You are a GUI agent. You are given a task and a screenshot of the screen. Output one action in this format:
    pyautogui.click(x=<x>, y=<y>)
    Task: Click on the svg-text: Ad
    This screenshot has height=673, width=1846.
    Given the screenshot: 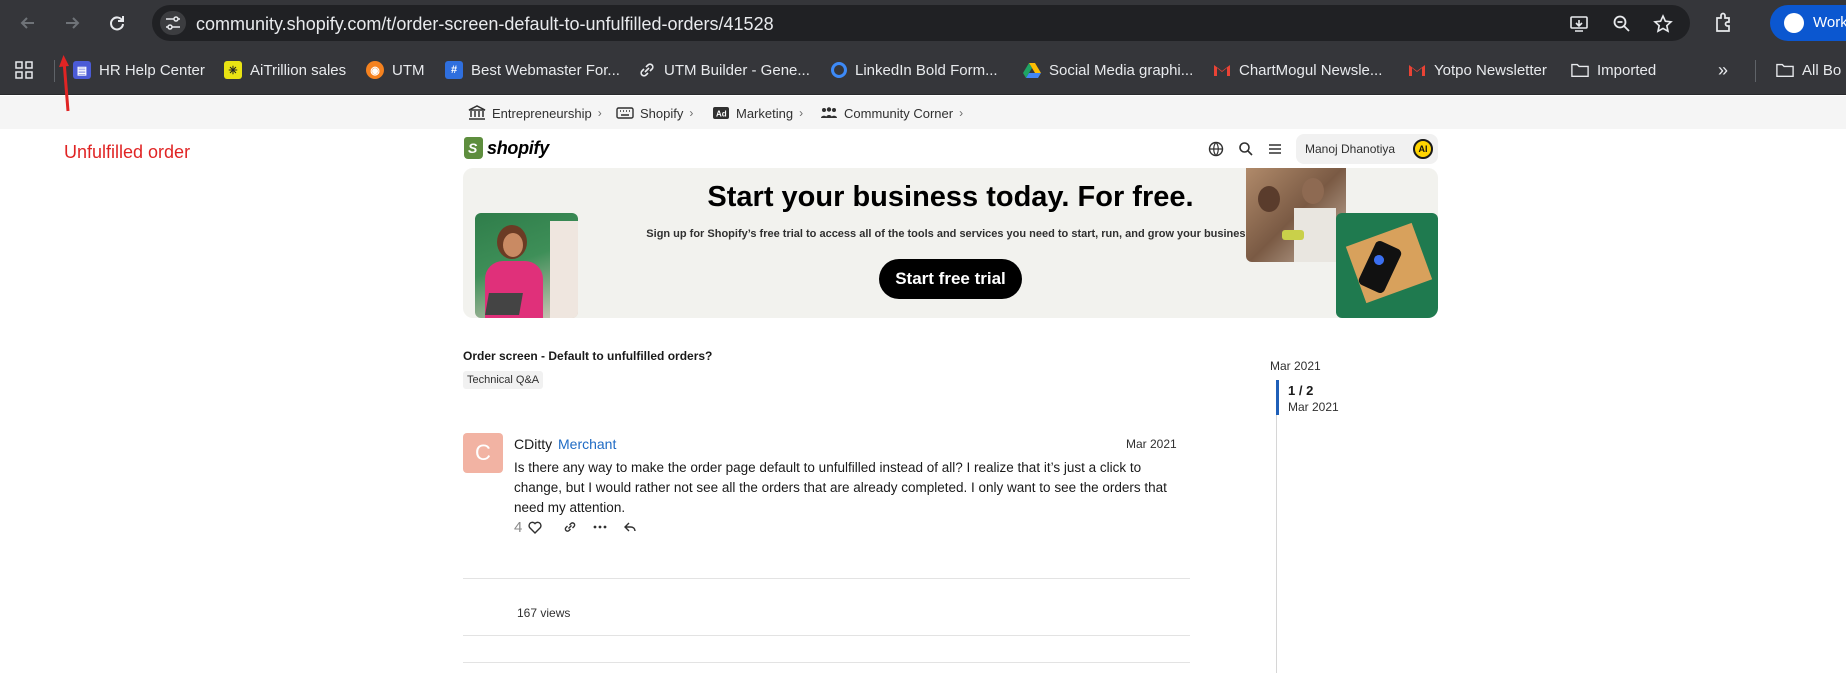 What is the action you would take?
    pyautogui.click(x=721, y=114)
    